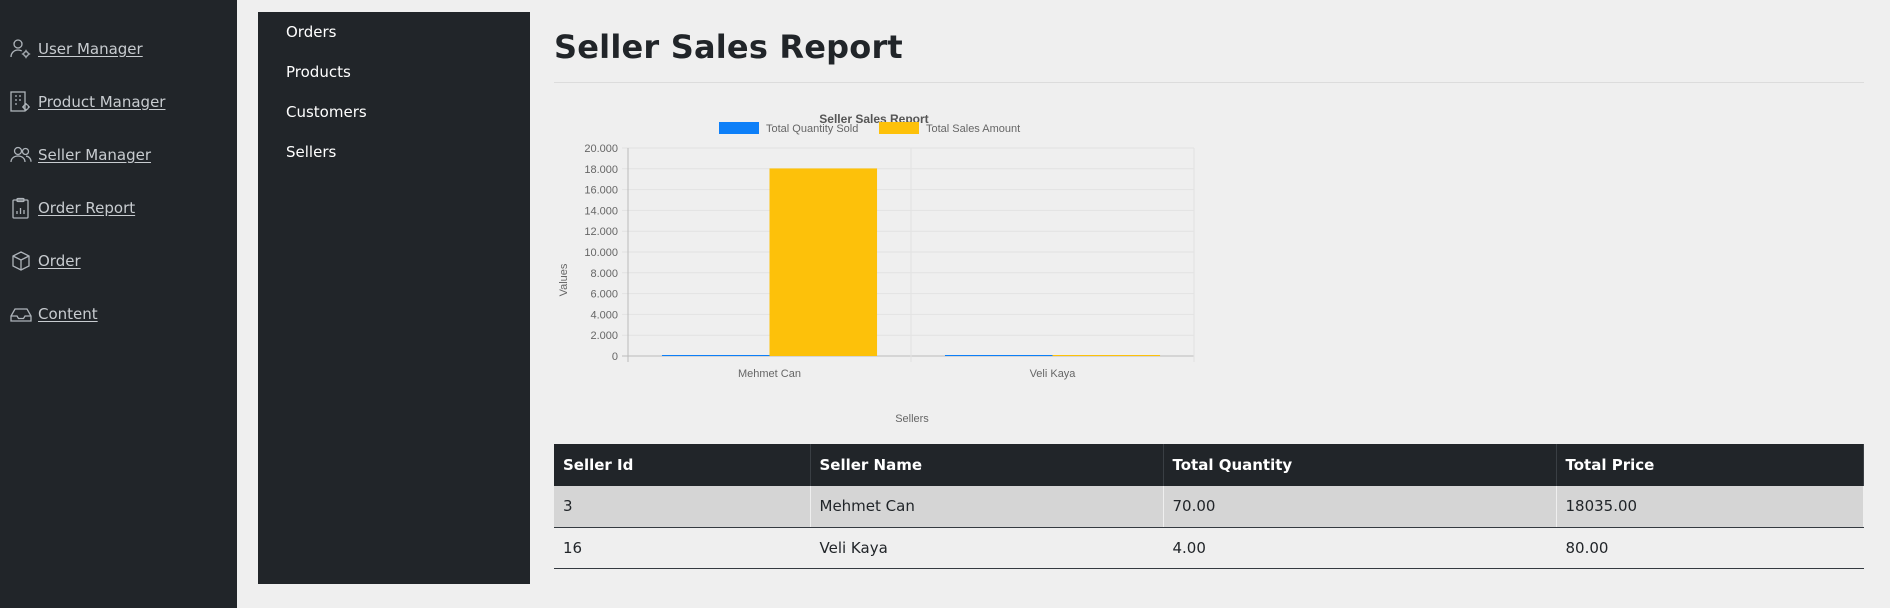 Image resolution: width=1890 pixels, height=608 pixels. What do you see at coordinates (601, 149) in the screenshot?
I see `y-tick-label: 20.000` at bounding box center [601, 149].